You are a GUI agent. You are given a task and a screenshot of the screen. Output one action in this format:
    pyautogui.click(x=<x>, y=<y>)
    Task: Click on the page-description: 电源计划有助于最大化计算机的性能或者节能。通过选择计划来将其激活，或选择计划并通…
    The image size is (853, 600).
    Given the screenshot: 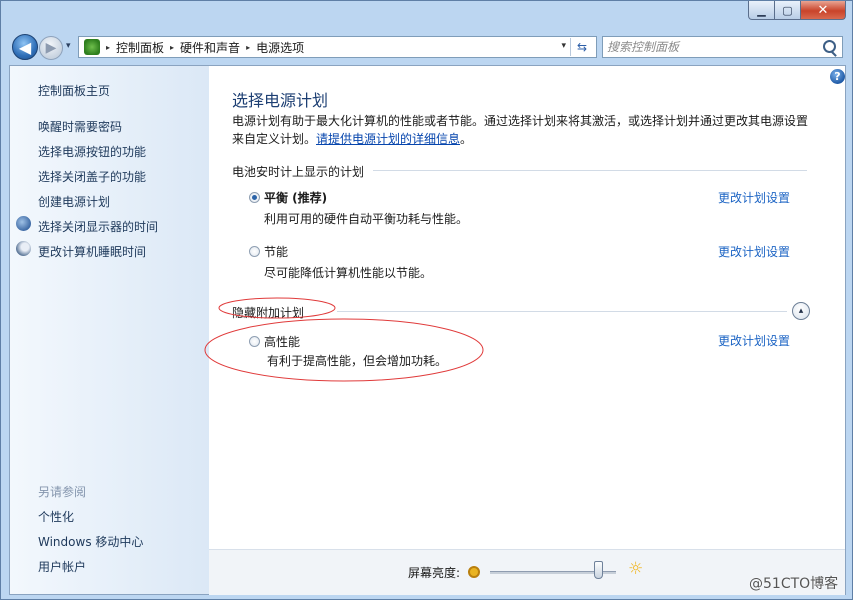 What is the action you would take?
    pyautogui.click(x=524, y=130)
    